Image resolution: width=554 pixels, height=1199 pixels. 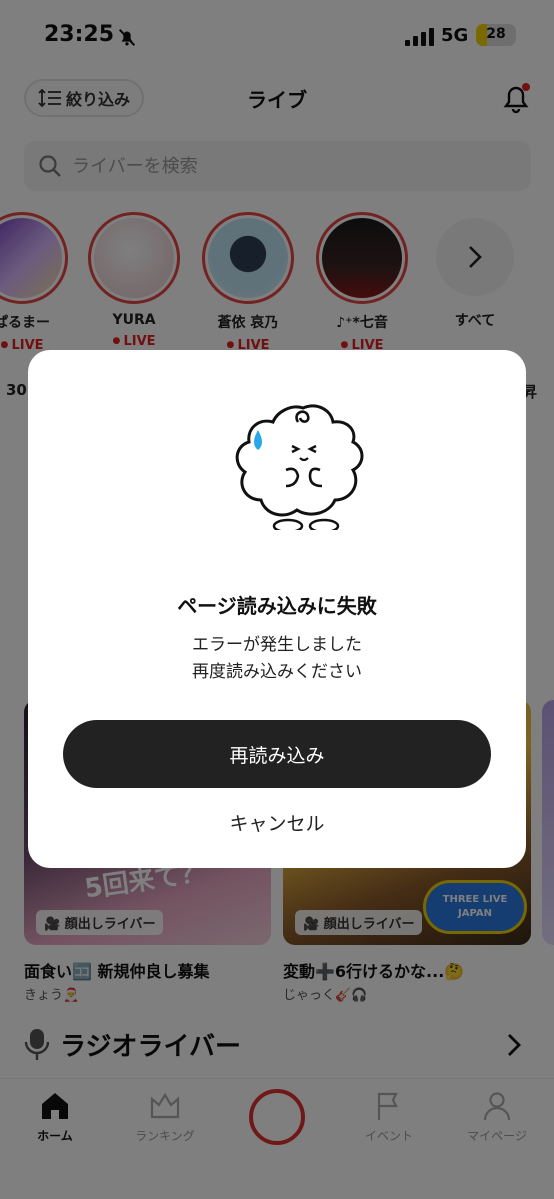 What do you see at coordinates (277, 822) in the screenshot?
I see `cancel-button: キャンセル` at bounding box center [277, 822].